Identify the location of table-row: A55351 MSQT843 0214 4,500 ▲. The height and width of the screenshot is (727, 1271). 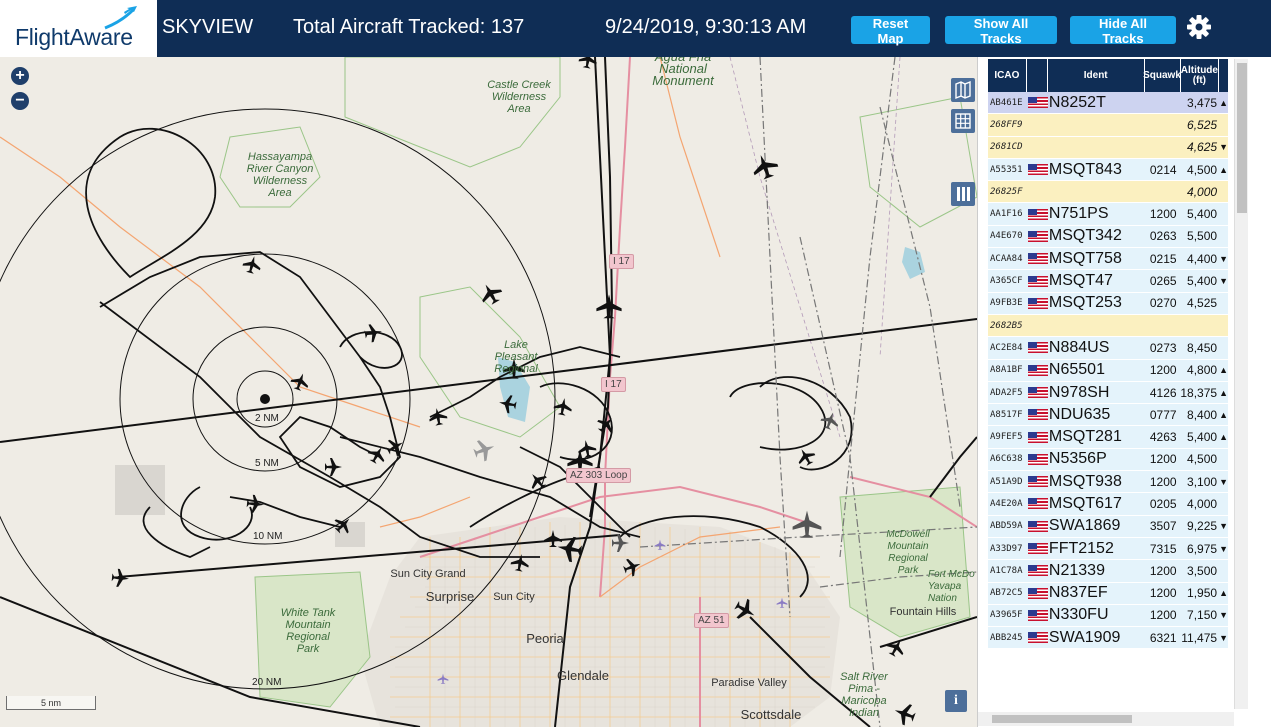
(1108, 170).